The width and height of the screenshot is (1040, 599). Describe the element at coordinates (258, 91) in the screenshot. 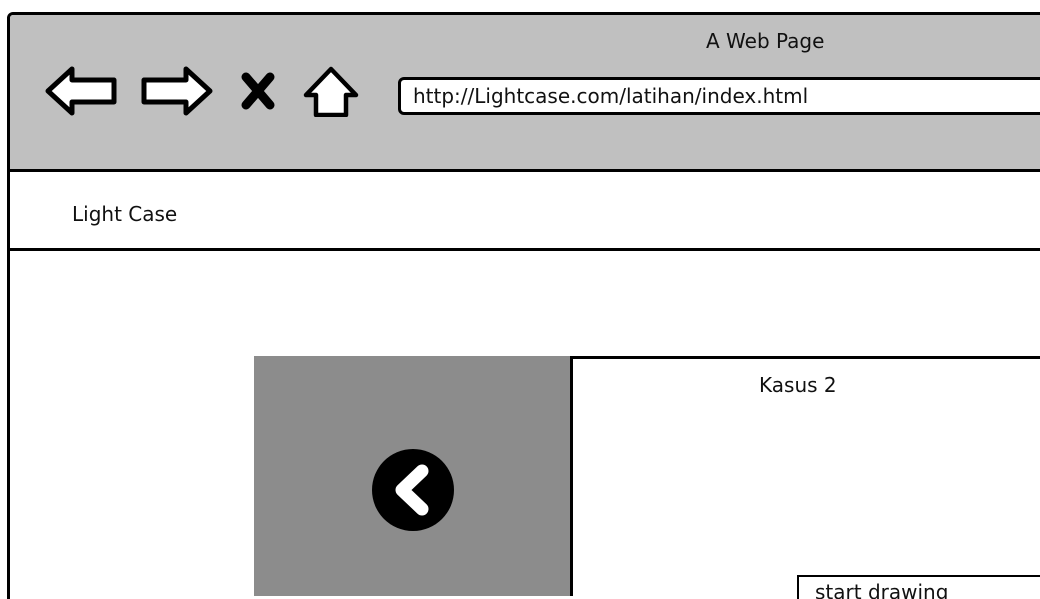

I see `stop-icon` at that location.